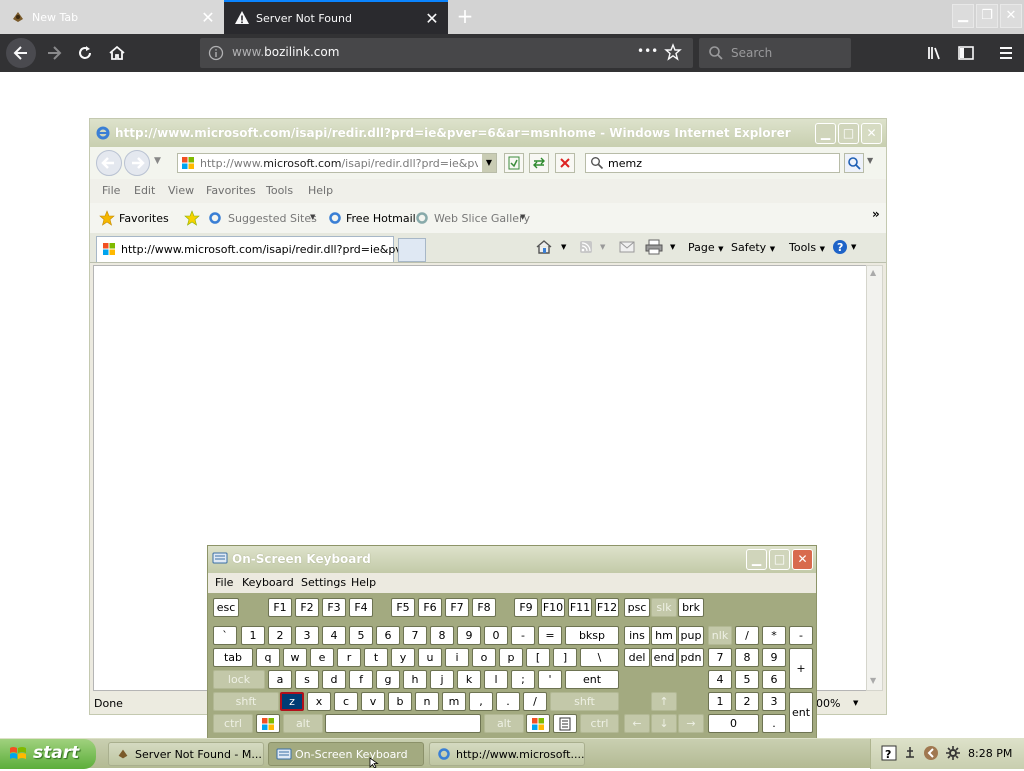 The image size is (1024, 771). Describe the element at coordinates (654, 248) in the screenshot. I see `print-icon` at that location.